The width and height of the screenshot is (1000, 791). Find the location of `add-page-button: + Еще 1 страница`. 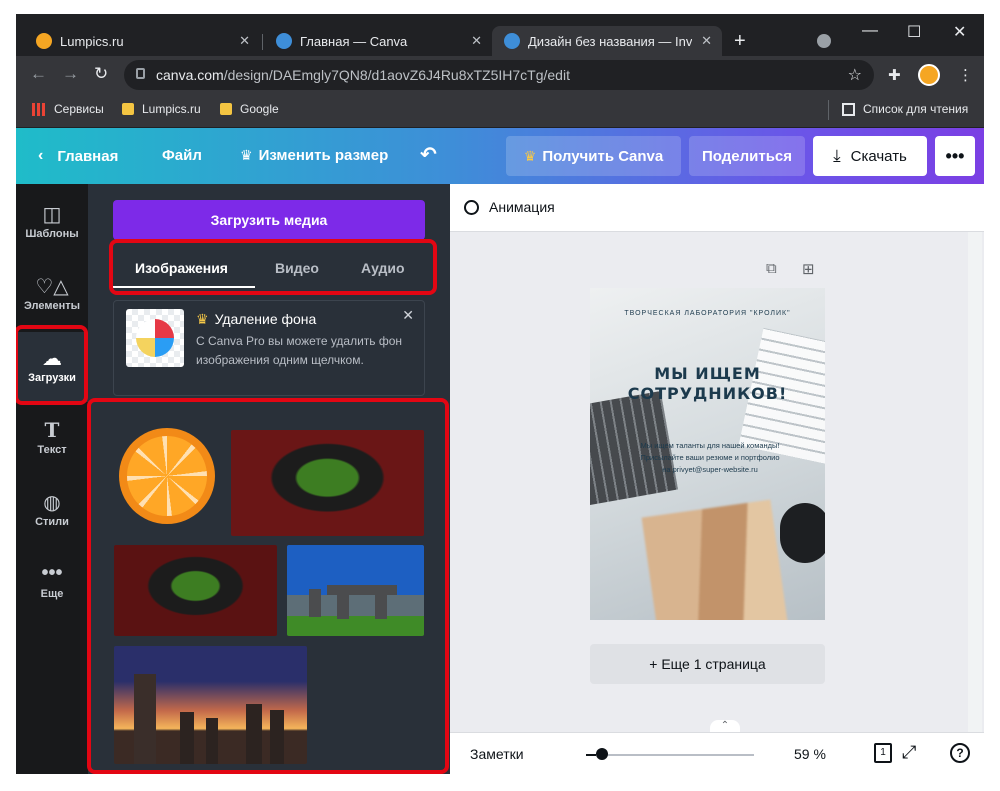

add-page-button: + Еще 1 страница is located at coordinates (707, 664).